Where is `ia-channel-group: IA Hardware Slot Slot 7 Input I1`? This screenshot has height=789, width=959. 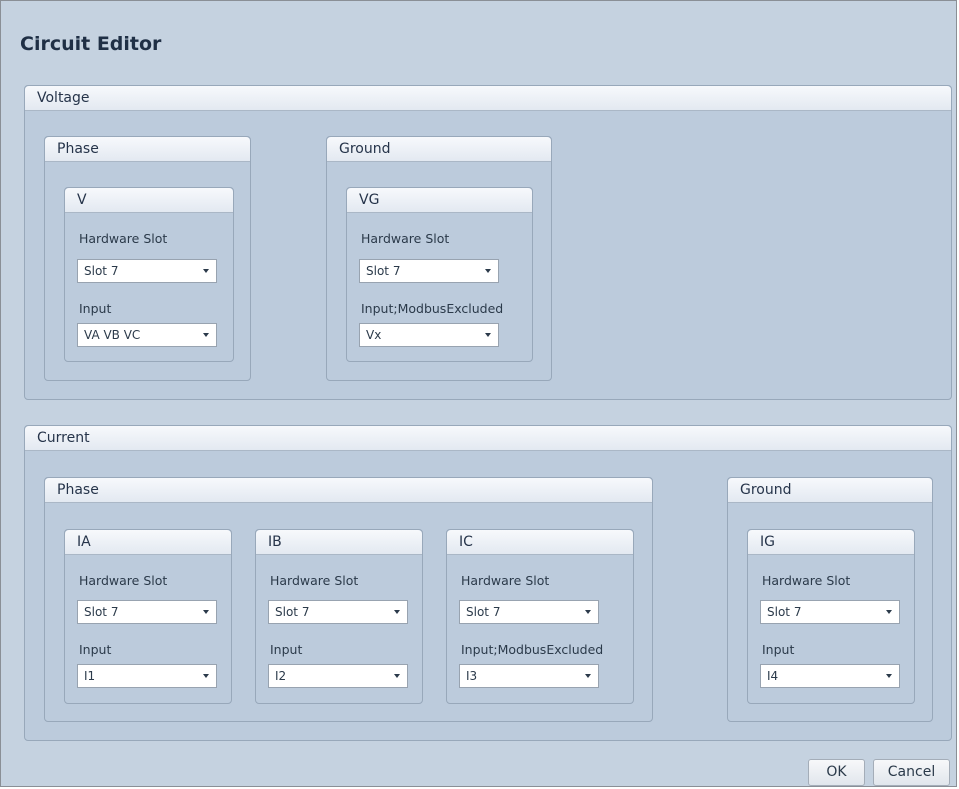 ia-channel-group: IA Hardware Slot Slot 7 Input I1 is located at coordinates (148, 616).